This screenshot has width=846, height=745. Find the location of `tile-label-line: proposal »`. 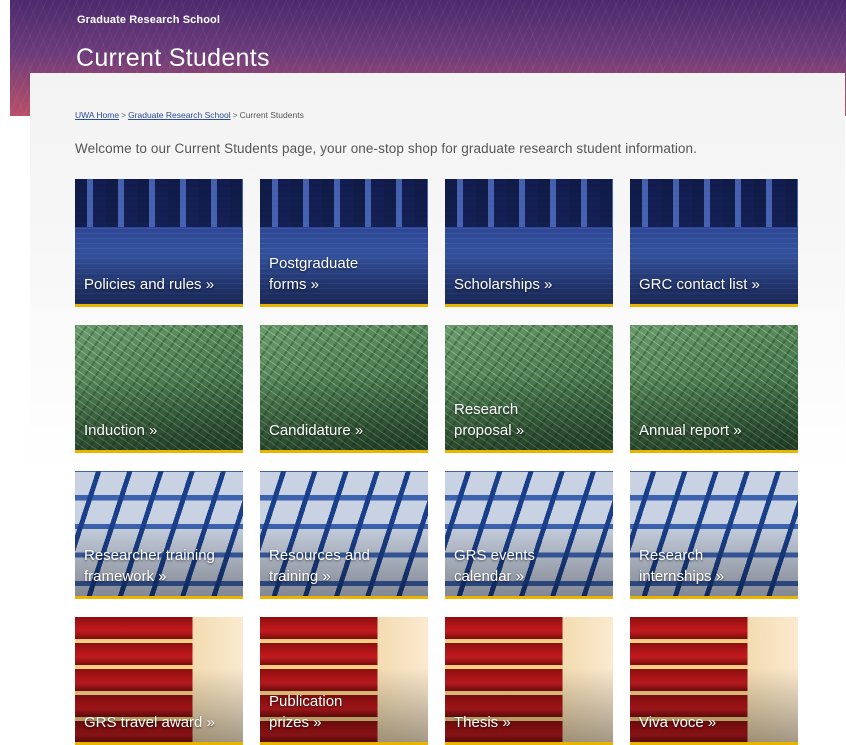

tile-label-line: proposal » is located at coordinates (489, 430).